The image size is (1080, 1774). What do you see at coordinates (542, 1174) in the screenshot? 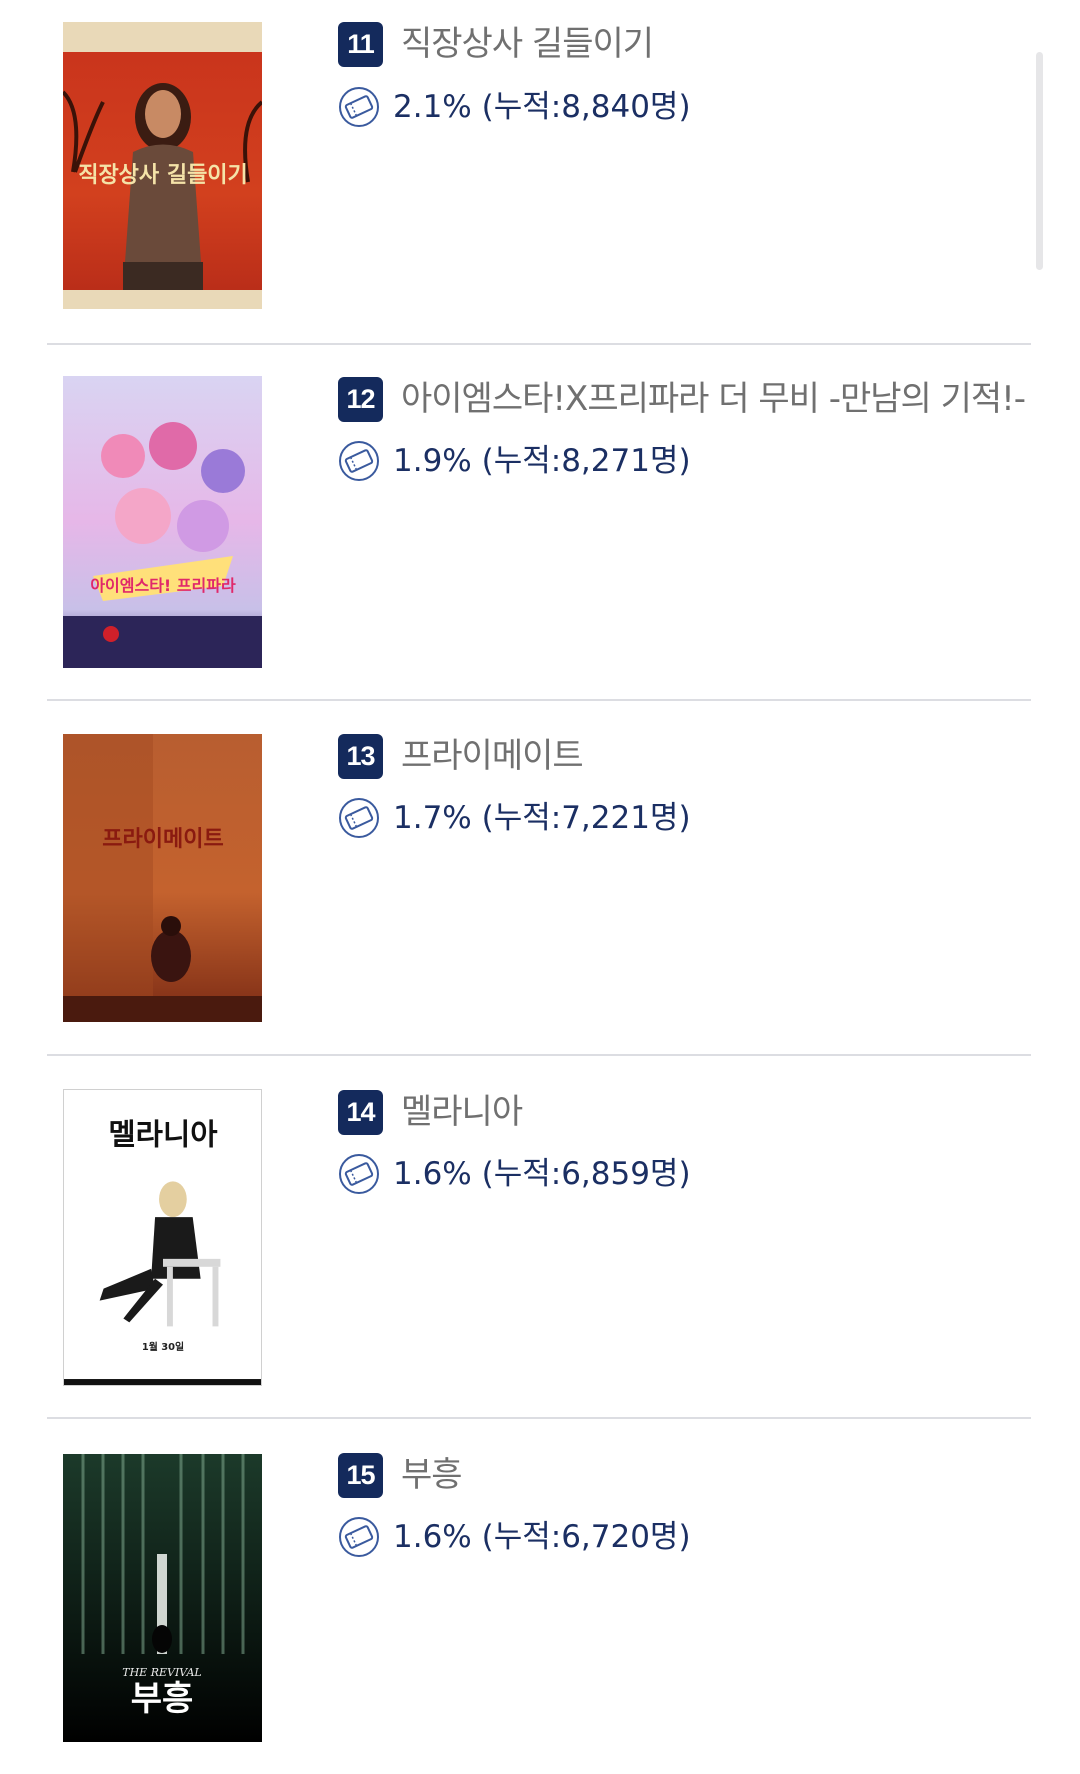
I see `audience-share: 1.6% (누적:6,859명)` at bounding box center [542, 1174].